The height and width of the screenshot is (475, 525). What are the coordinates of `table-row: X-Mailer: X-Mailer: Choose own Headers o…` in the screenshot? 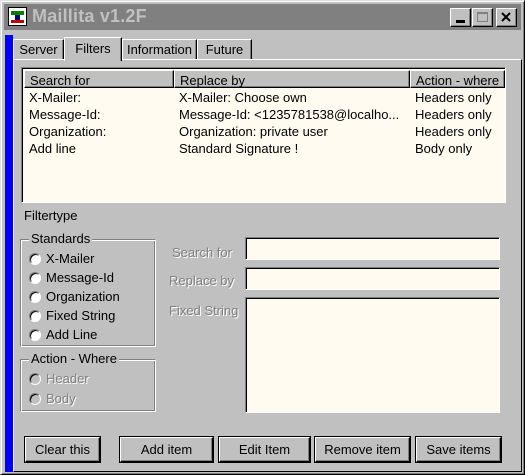 It's located at (264, 98).